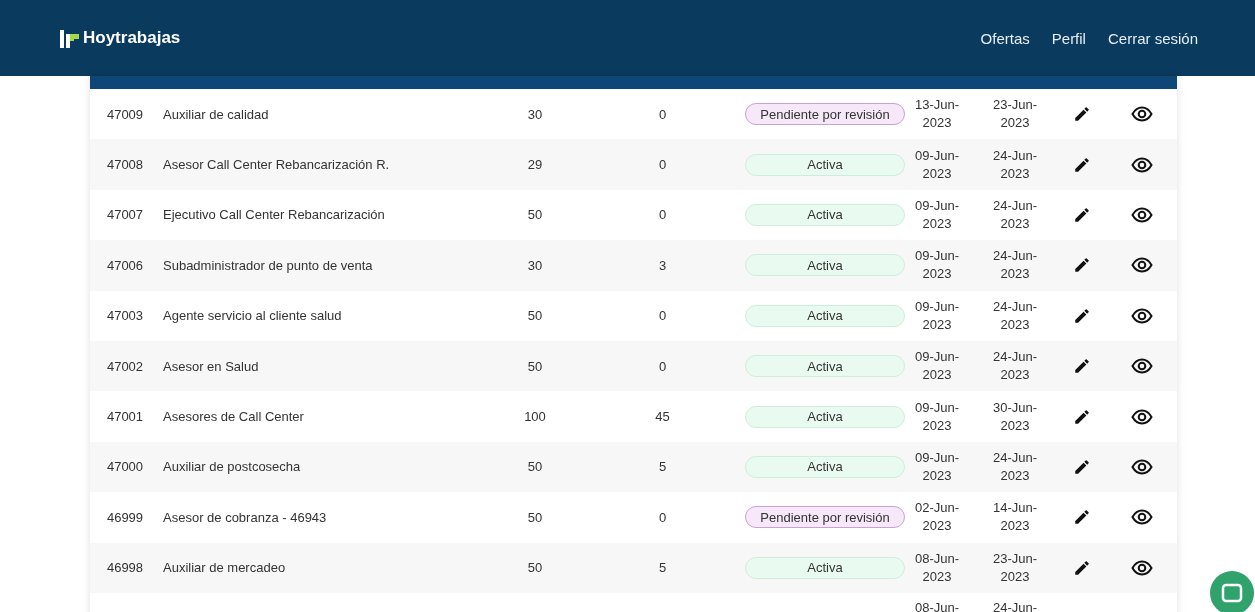  Describe the element at coordinates (69, 38) in the screenshot. I see `logo-icon` at that location.